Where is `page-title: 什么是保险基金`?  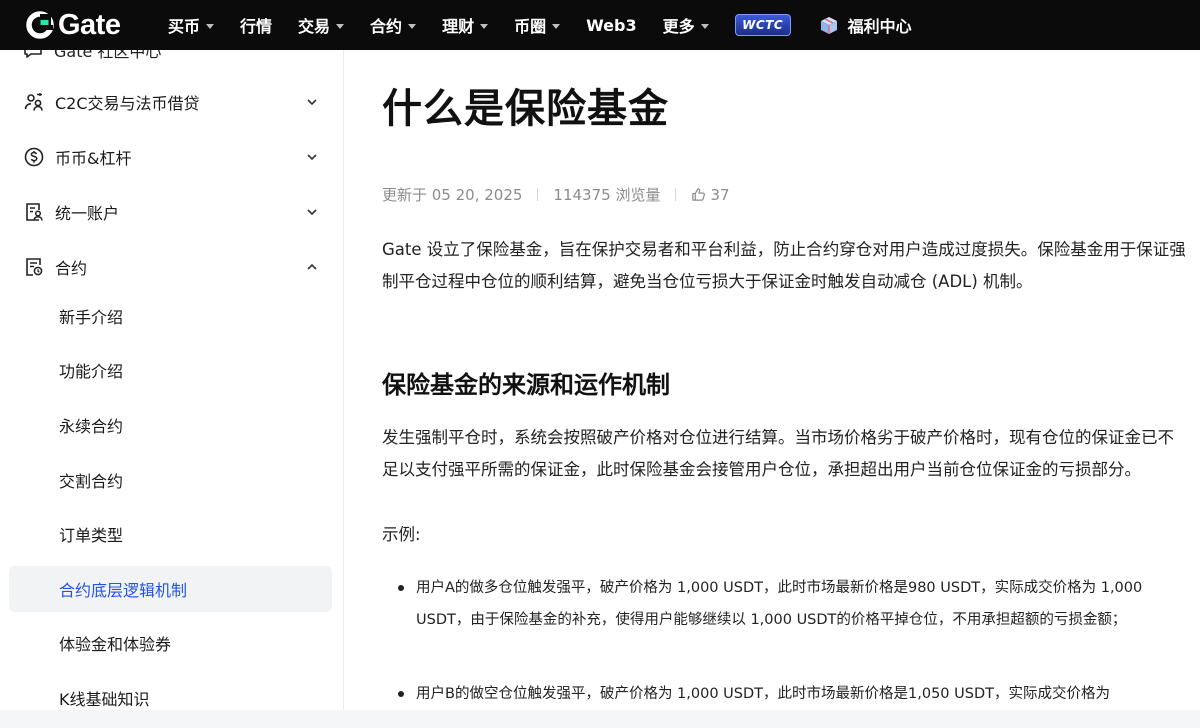
page-title: 什么是保险基金 is located at coordinates (525, 109).